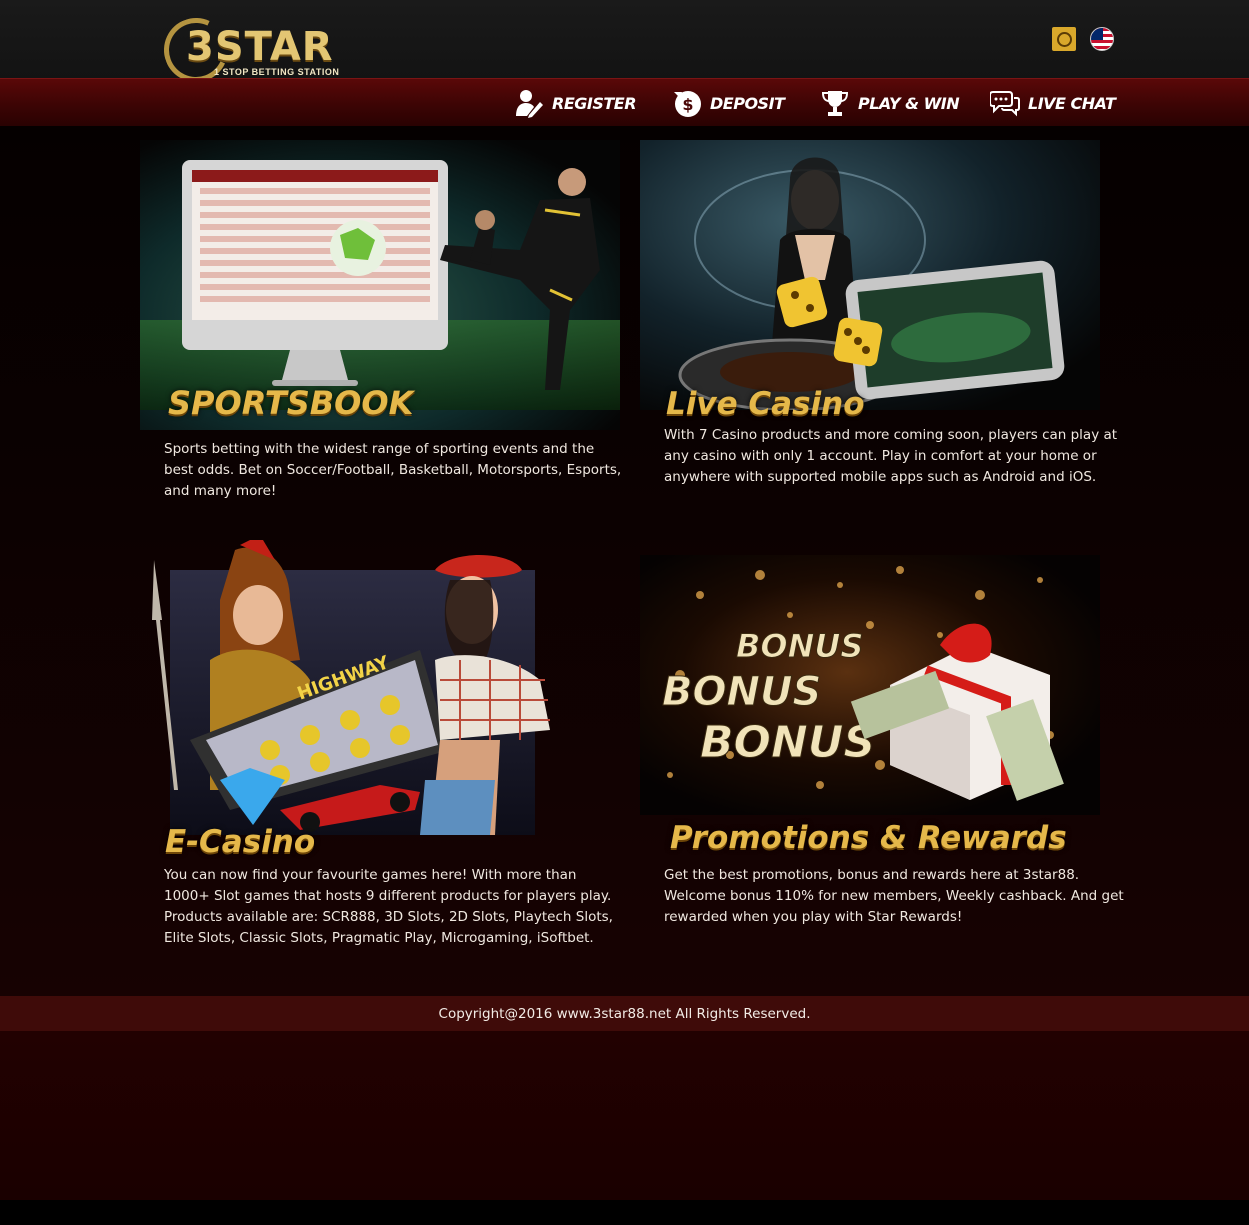 The height and width of the screenshot is (1225, 1249). I want to click on promotions-title: Promotions & Rewards, so click(868, 838).